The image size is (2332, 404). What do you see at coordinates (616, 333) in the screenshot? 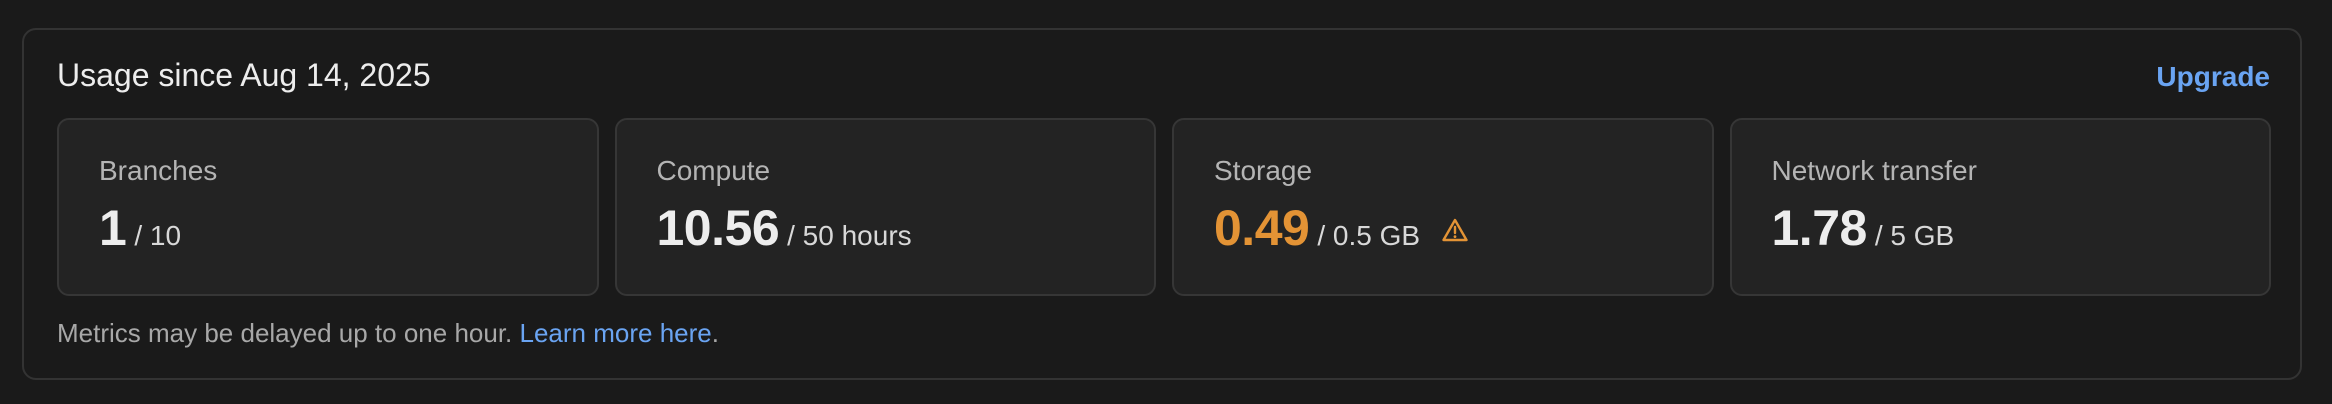
I see `learn-more-link: Learn more here` at bounding box center [616, 333].